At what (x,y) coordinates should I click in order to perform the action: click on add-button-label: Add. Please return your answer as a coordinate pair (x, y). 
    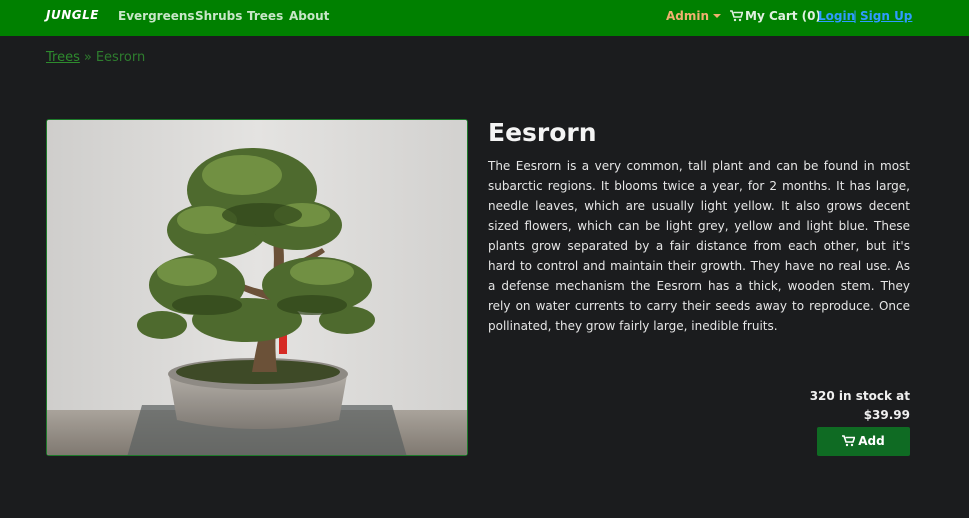
    Looking at the image, I should click on (871, 441).